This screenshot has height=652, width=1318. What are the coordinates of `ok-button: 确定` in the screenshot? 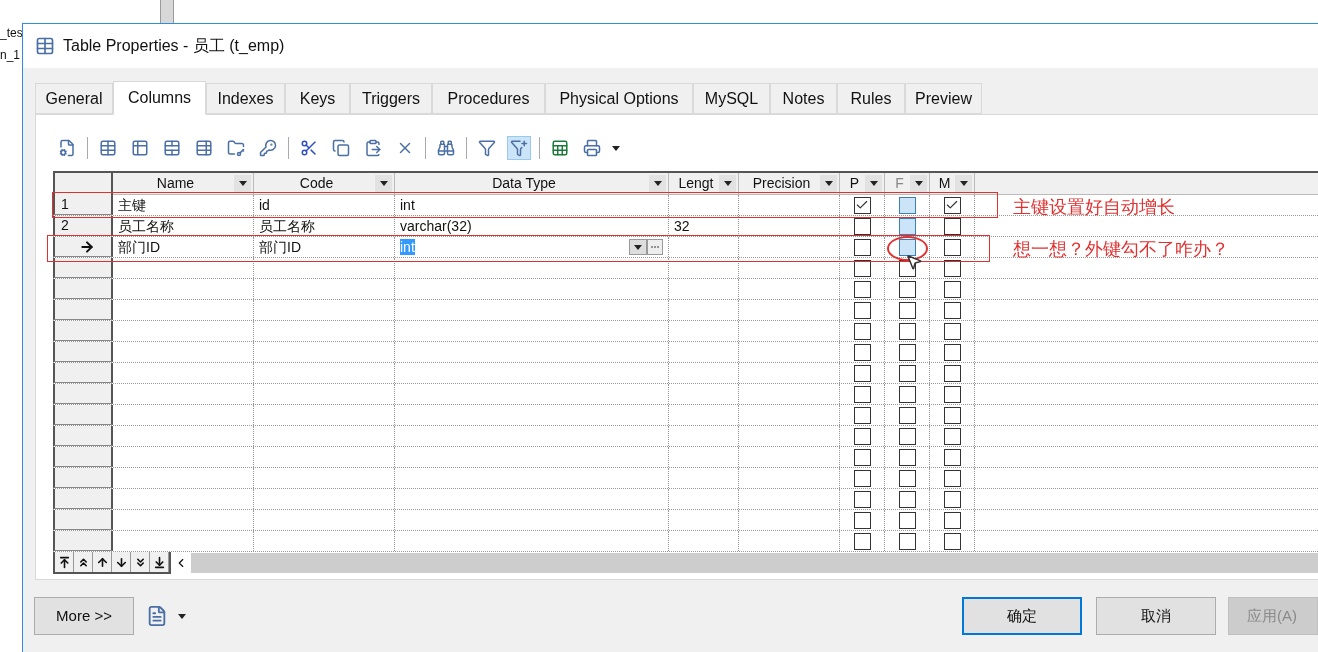 It's located at (1022, 616).